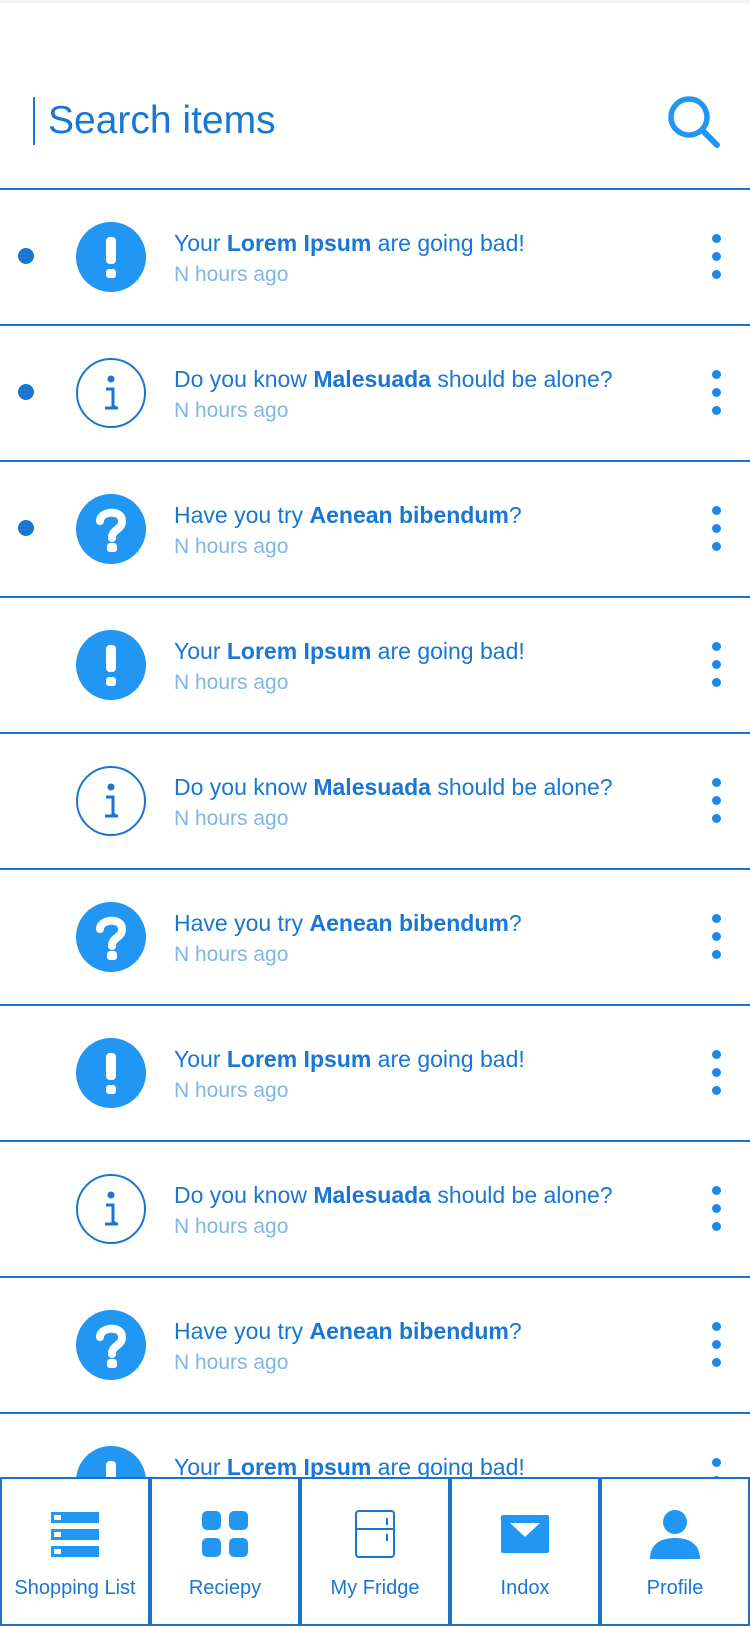  What do you see at coordinates (525, 1588) in the screenshot?
I see `tab-label: Indox` at bounding box center [525, 1588].